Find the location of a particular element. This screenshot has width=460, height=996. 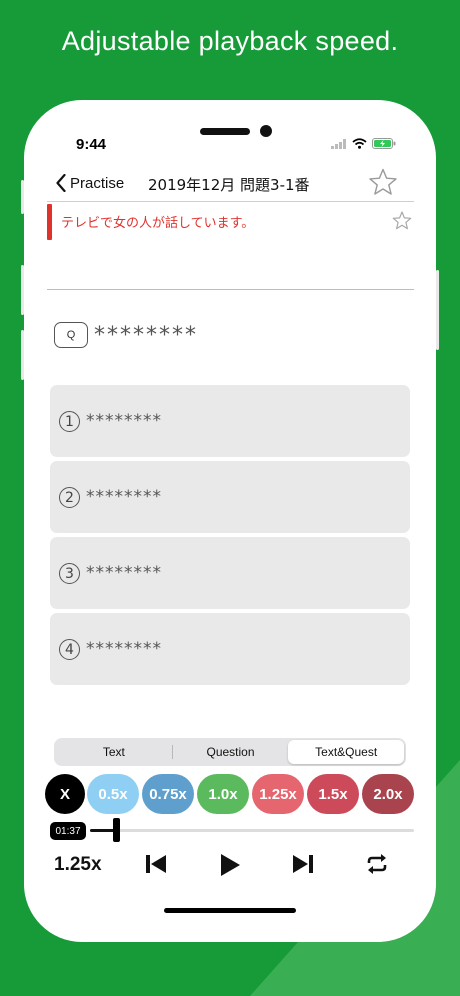

status-time: 9:44 is located at coordinates (91, 144).